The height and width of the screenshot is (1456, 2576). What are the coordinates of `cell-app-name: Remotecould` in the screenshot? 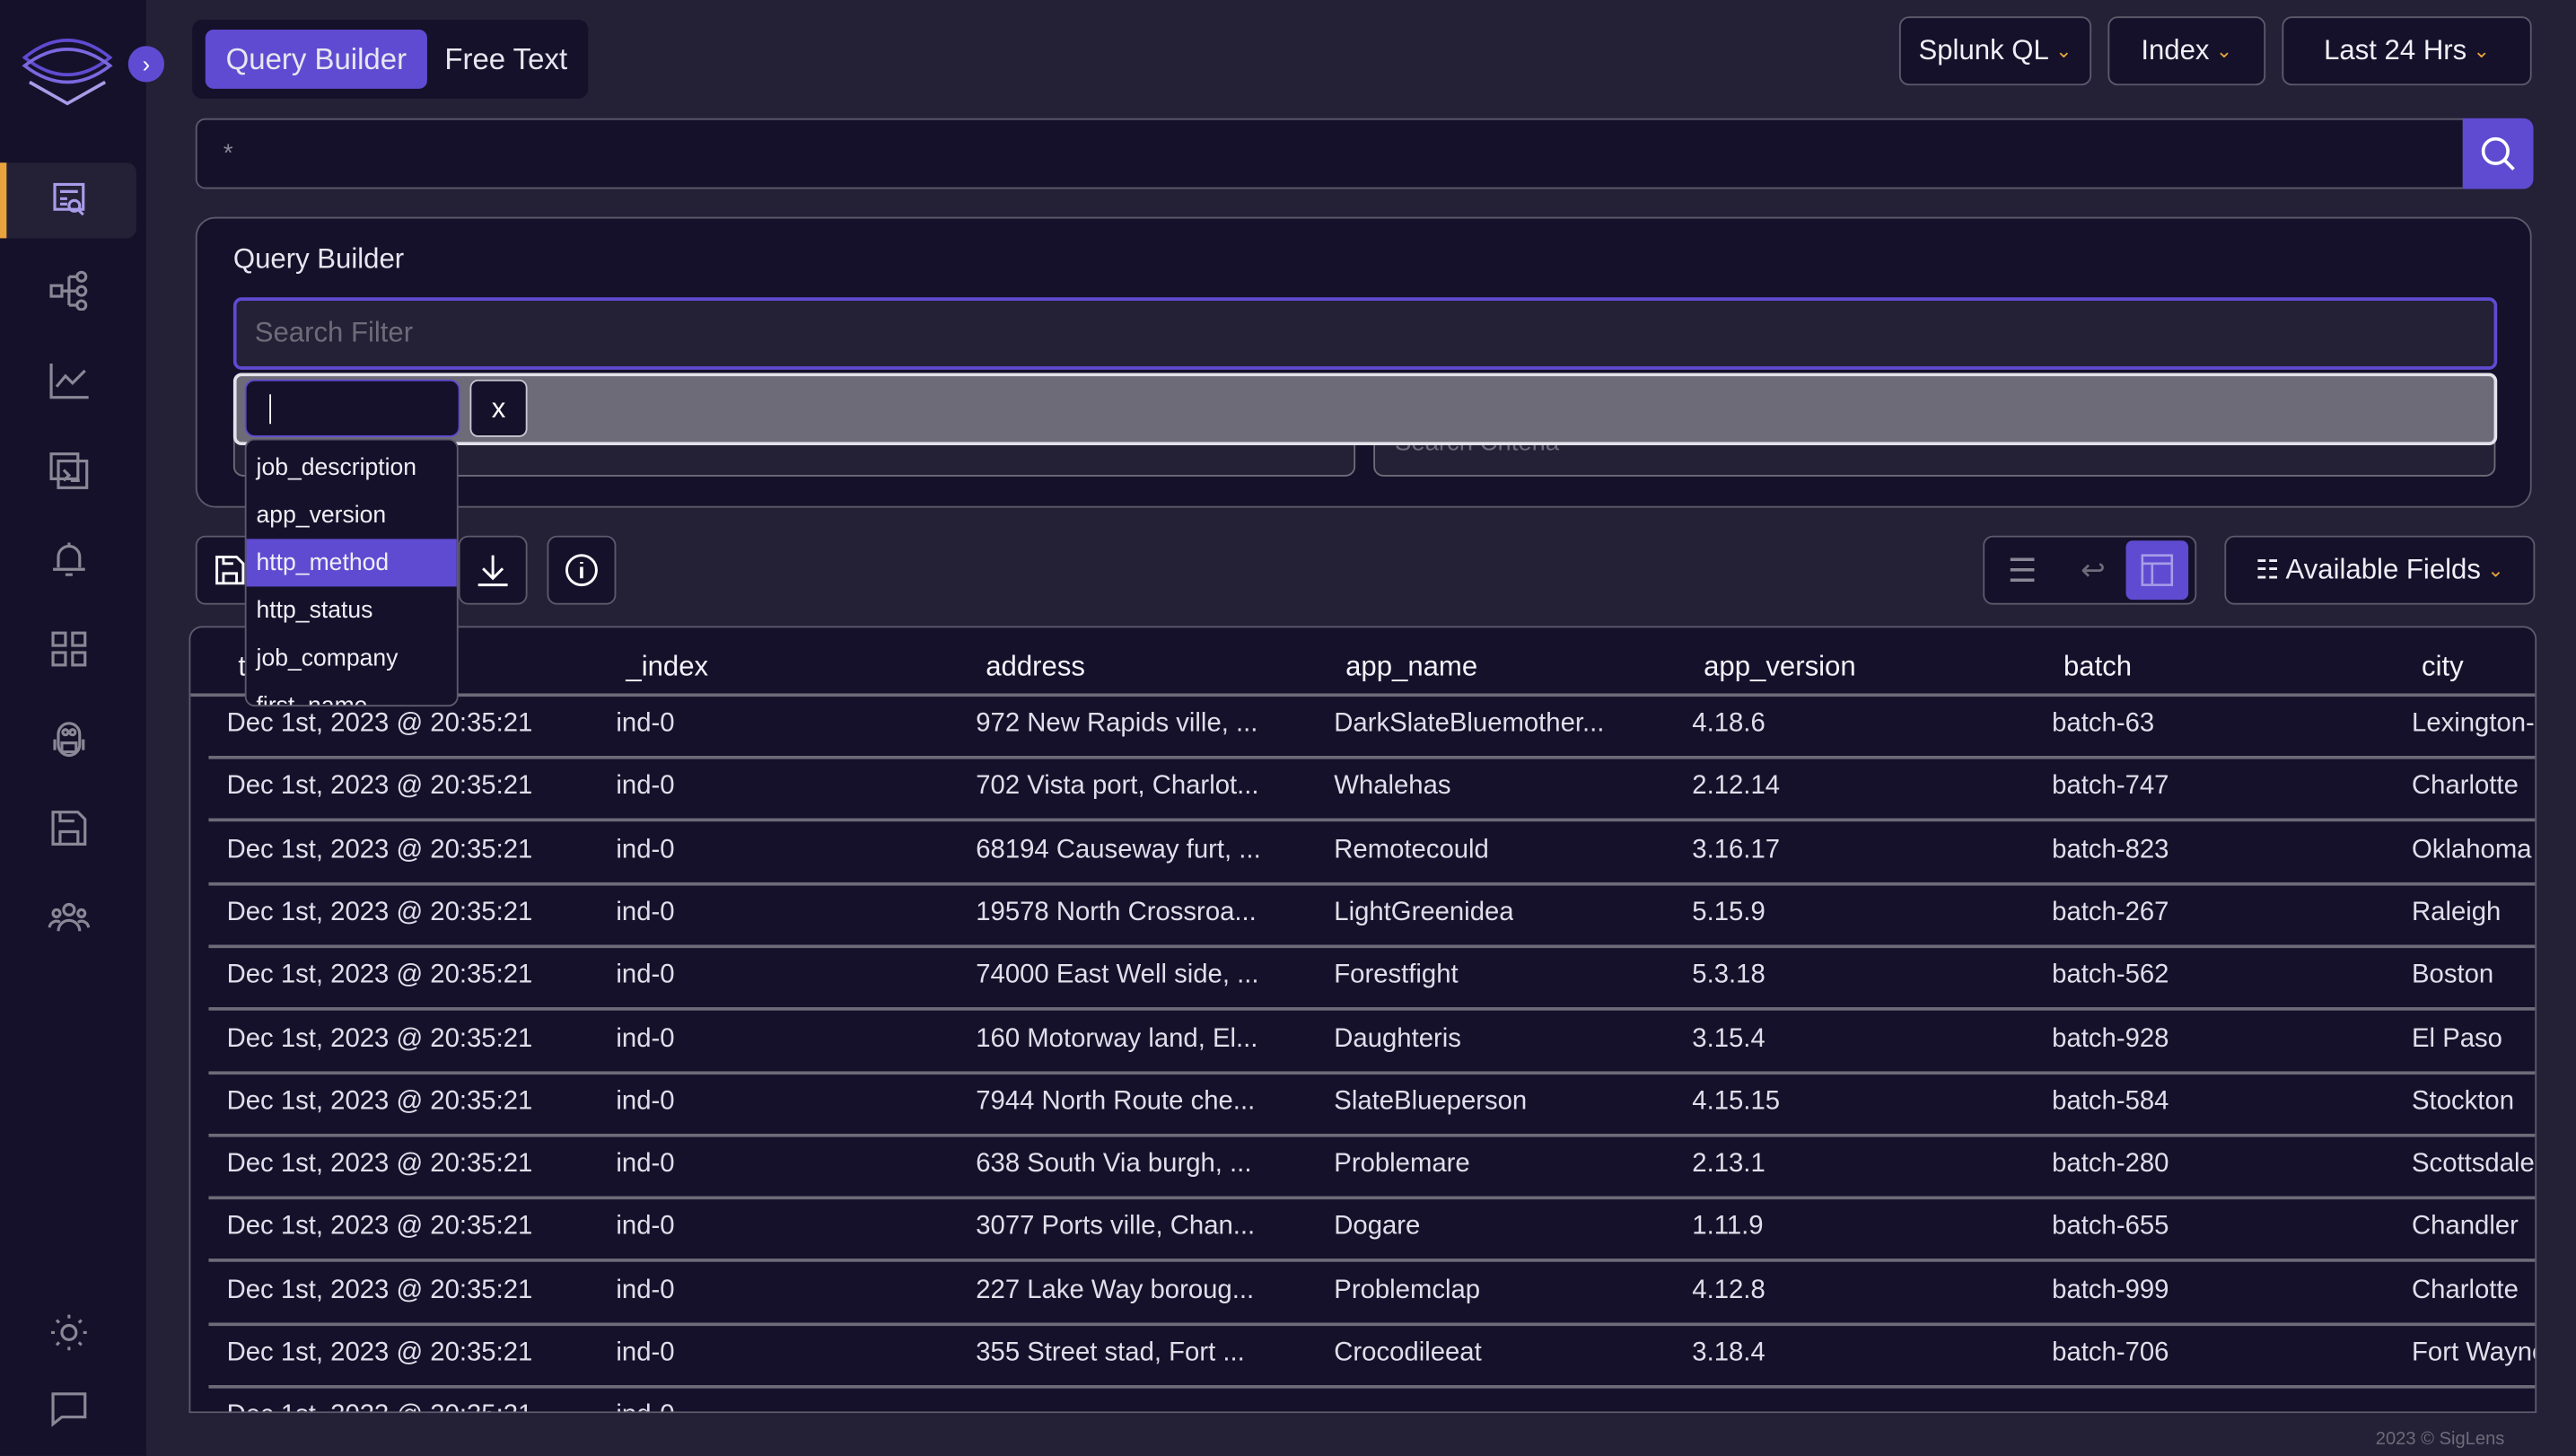 It's located at (1411, 849).